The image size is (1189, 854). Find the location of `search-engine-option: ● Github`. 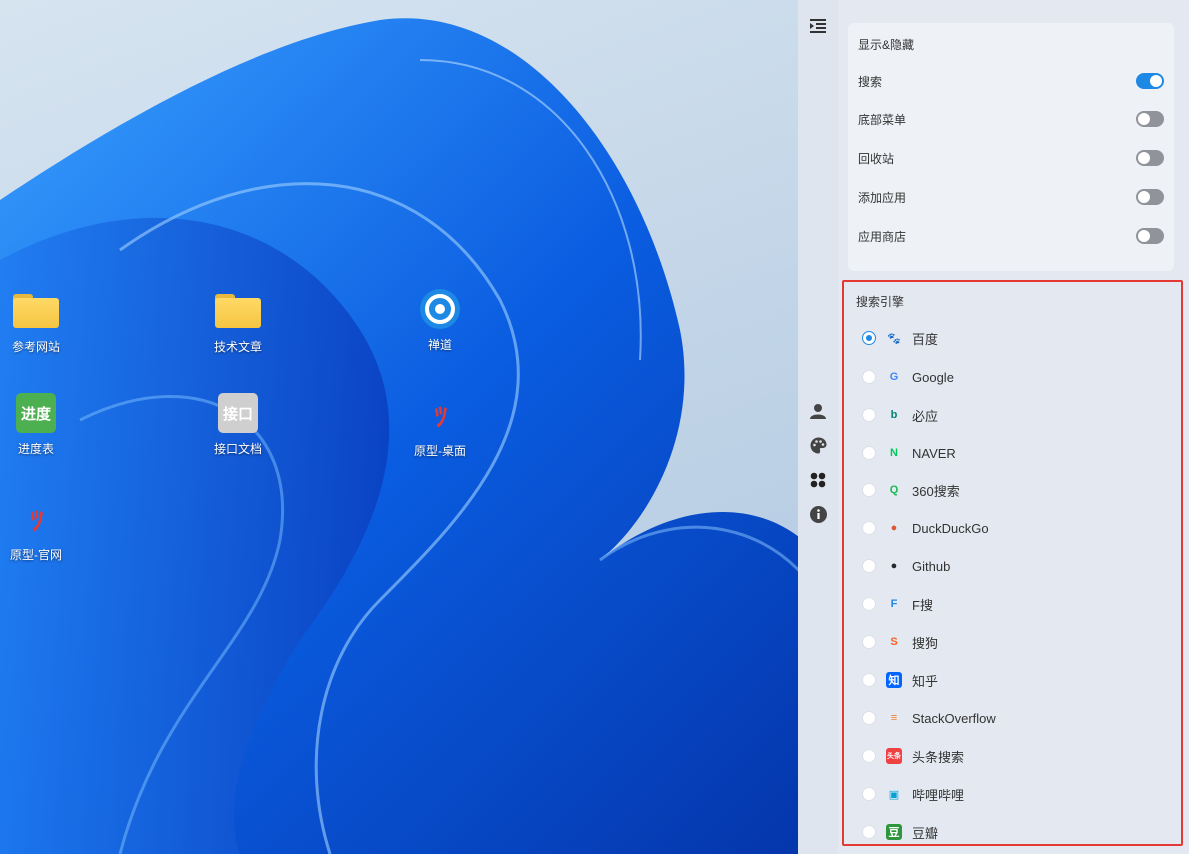

search-engine-option: ● Github is located at coordinates (906, 566).